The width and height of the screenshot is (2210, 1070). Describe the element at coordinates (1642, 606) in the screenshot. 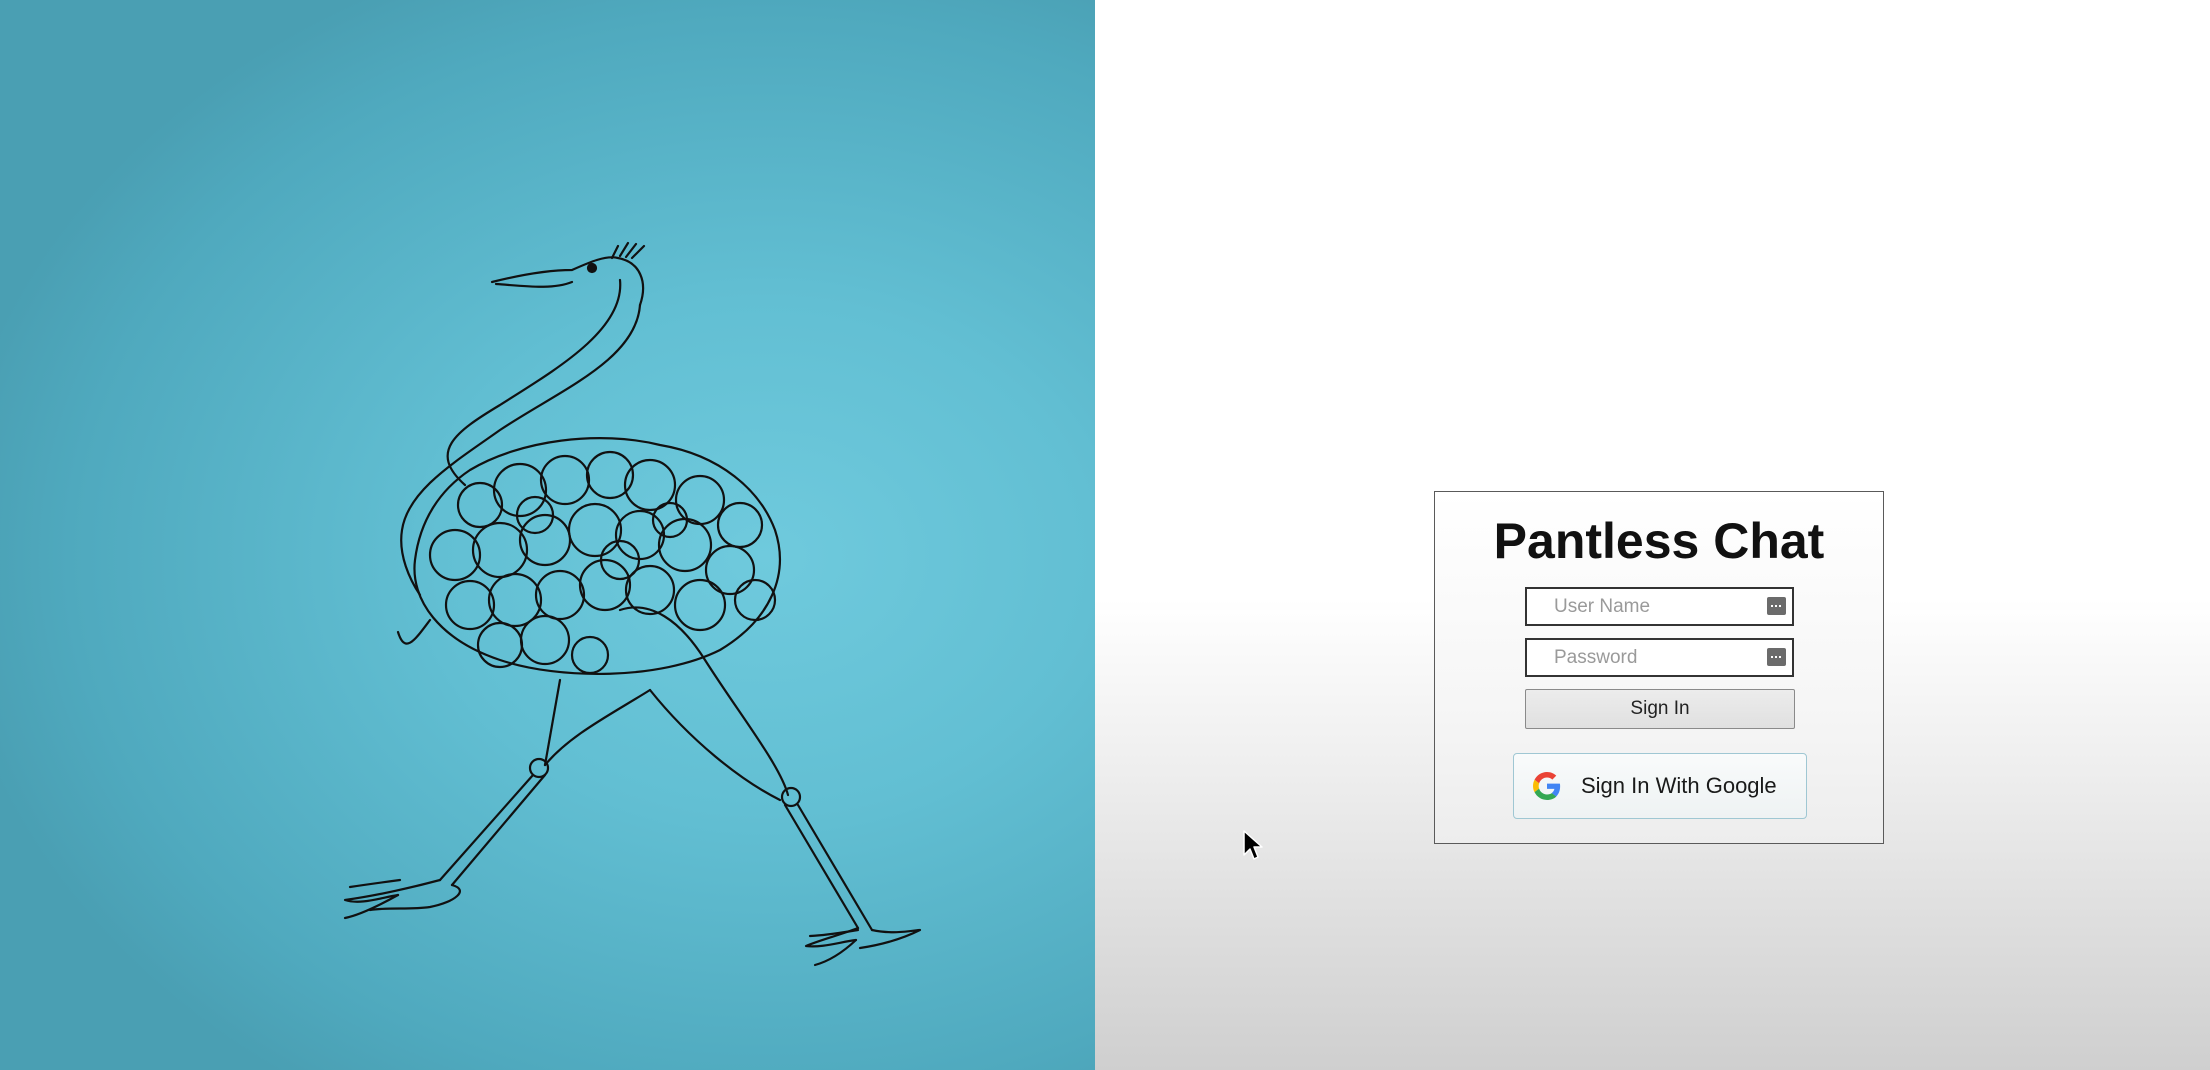

I see `username-input` at that location.